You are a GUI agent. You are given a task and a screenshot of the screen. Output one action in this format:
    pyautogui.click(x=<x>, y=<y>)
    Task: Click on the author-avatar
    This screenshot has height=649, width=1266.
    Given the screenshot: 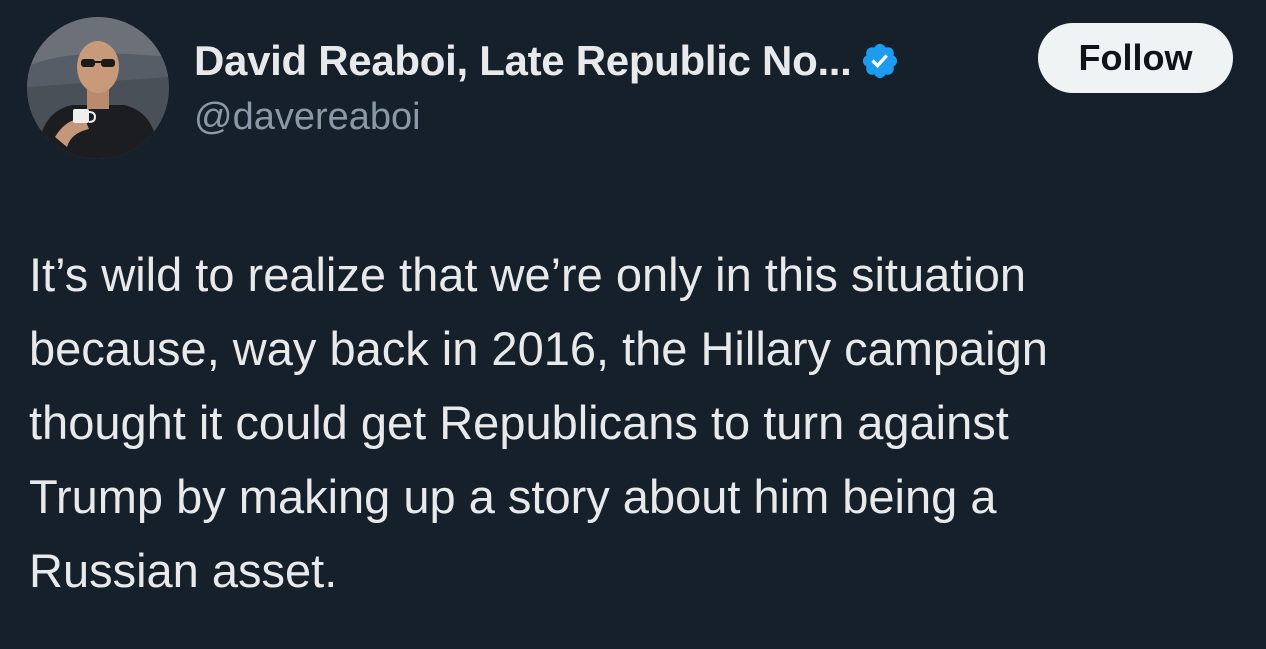 What is the action you would take?
    pyautogui.click(x=98, y=88)
    